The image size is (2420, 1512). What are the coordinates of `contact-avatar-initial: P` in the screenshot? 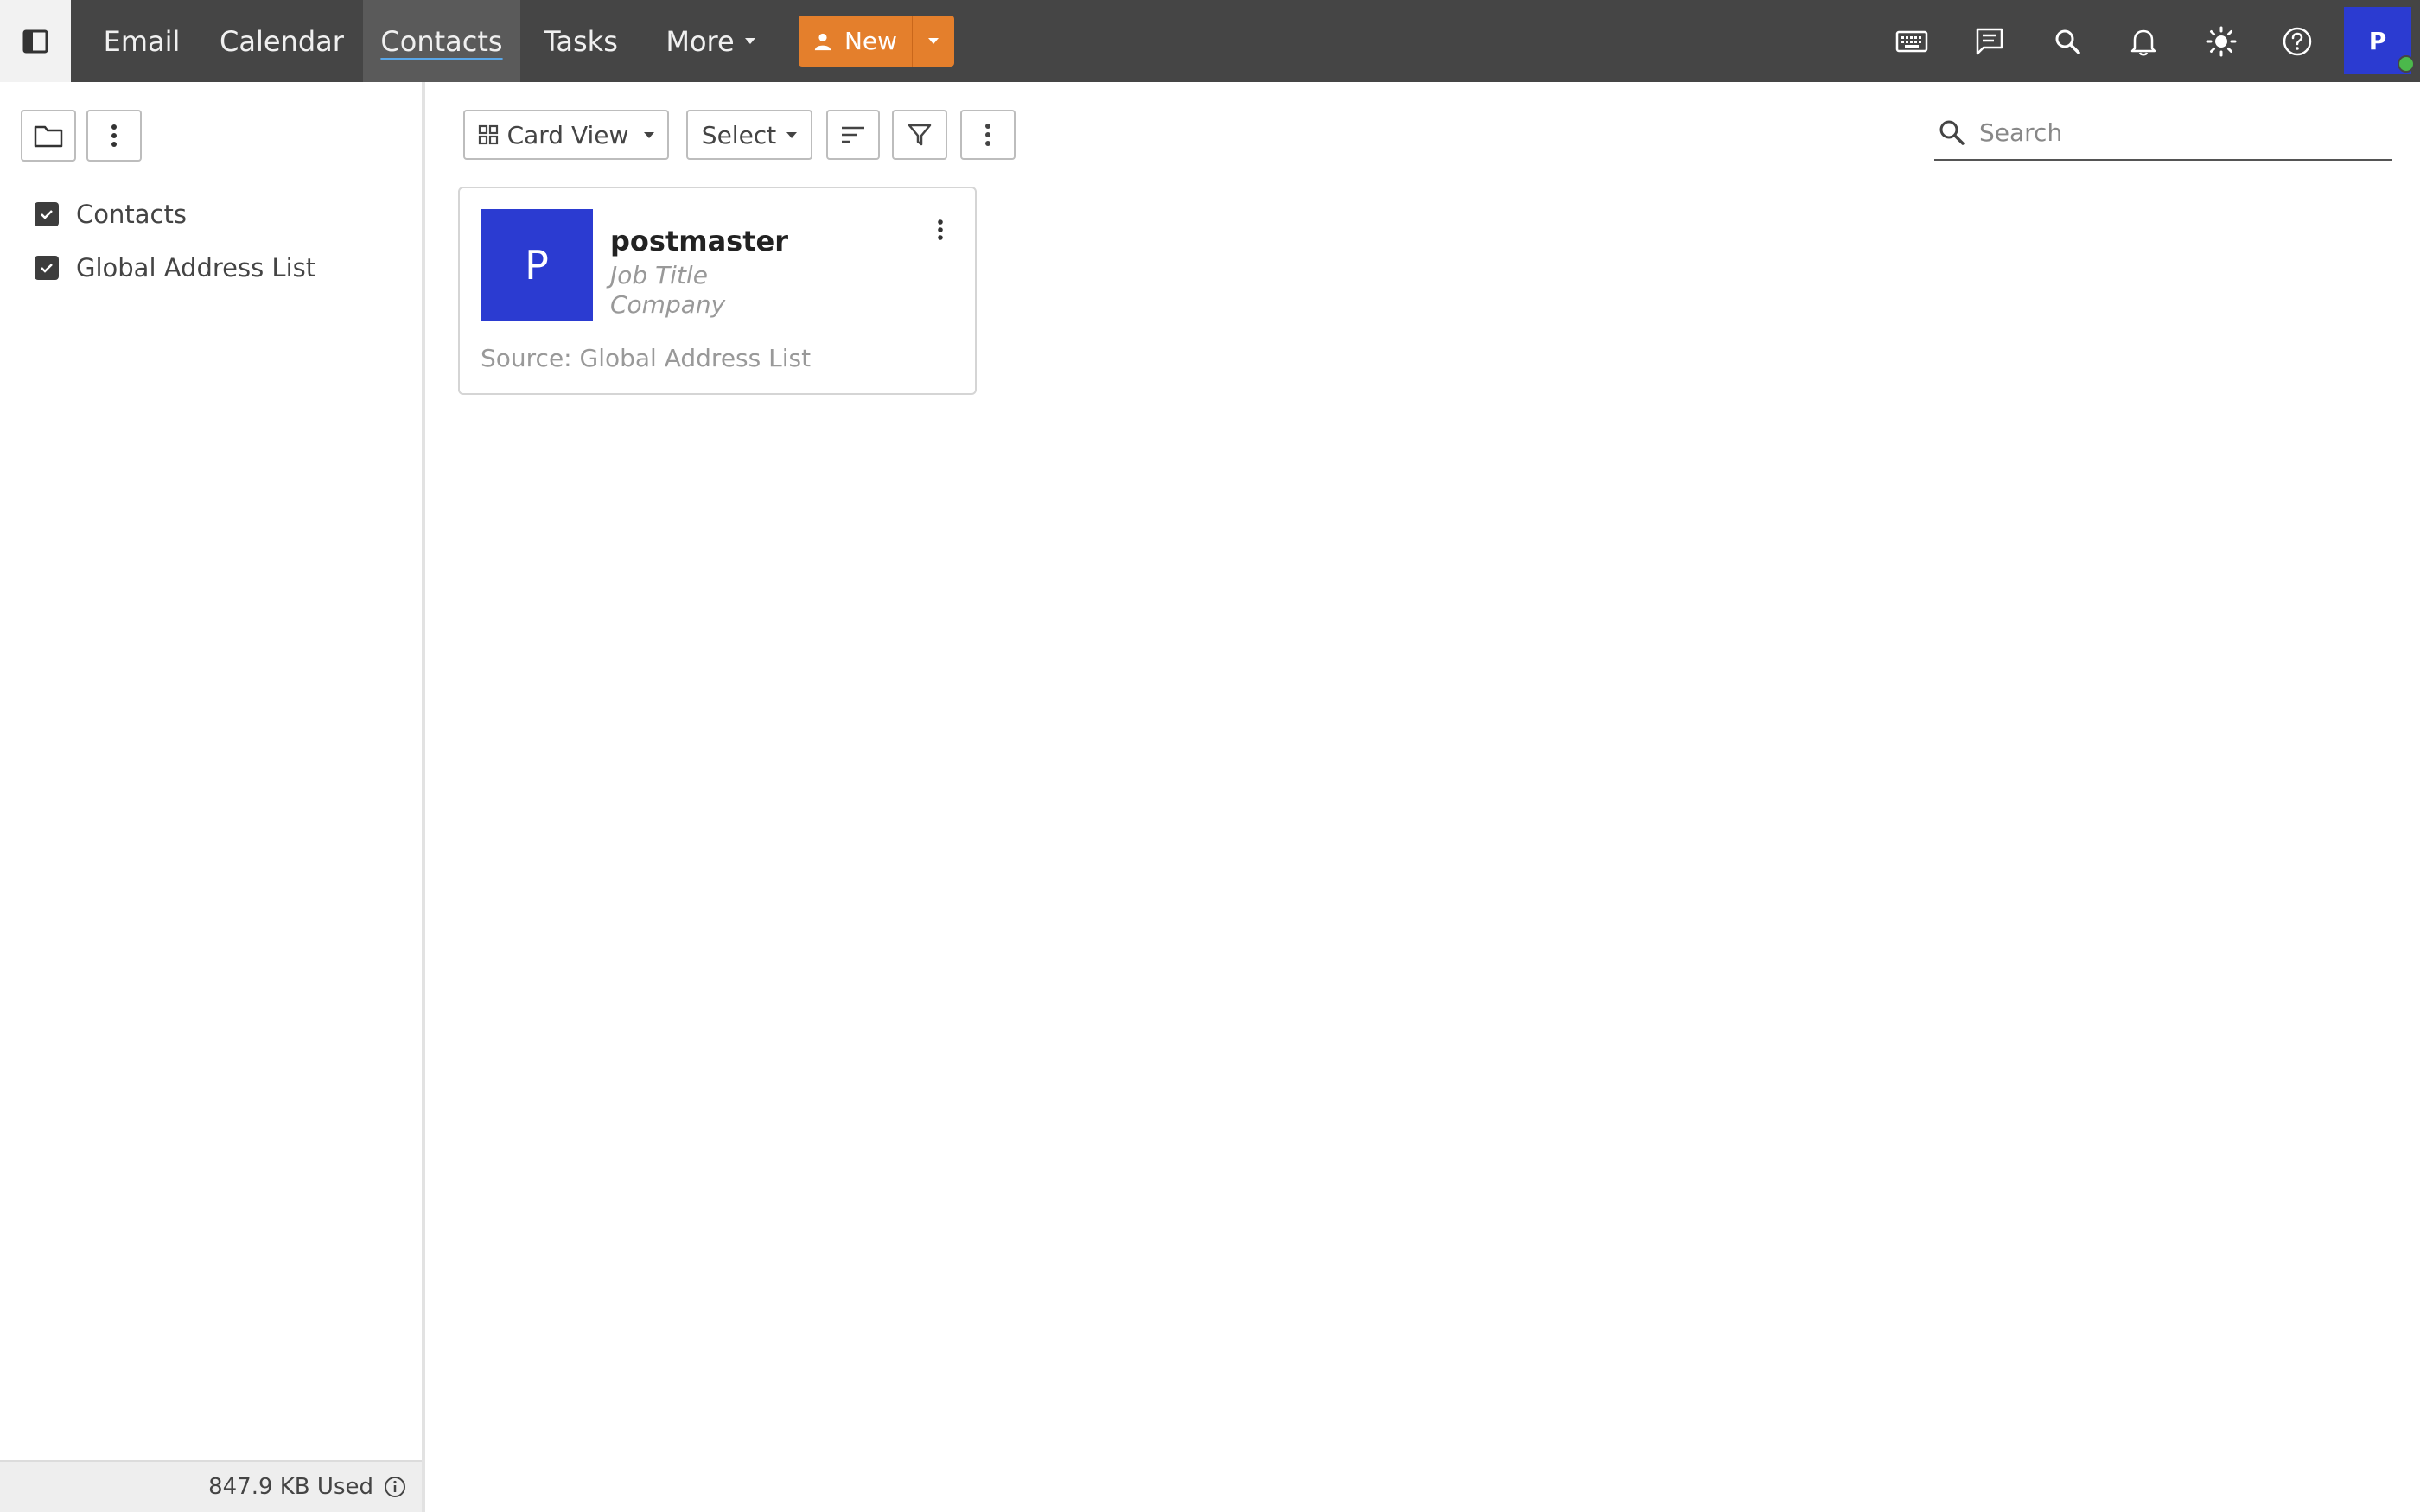 It's located at (537, 265).